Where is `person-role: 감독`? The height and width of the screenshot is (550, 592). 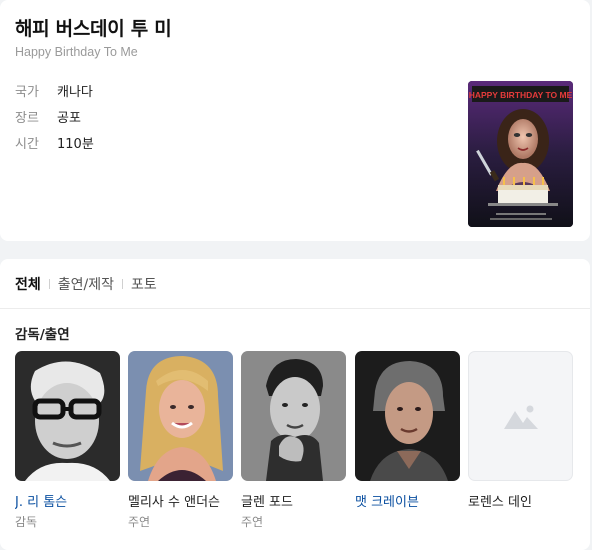
person-role: 감독 is located at coordinates (26, 522).